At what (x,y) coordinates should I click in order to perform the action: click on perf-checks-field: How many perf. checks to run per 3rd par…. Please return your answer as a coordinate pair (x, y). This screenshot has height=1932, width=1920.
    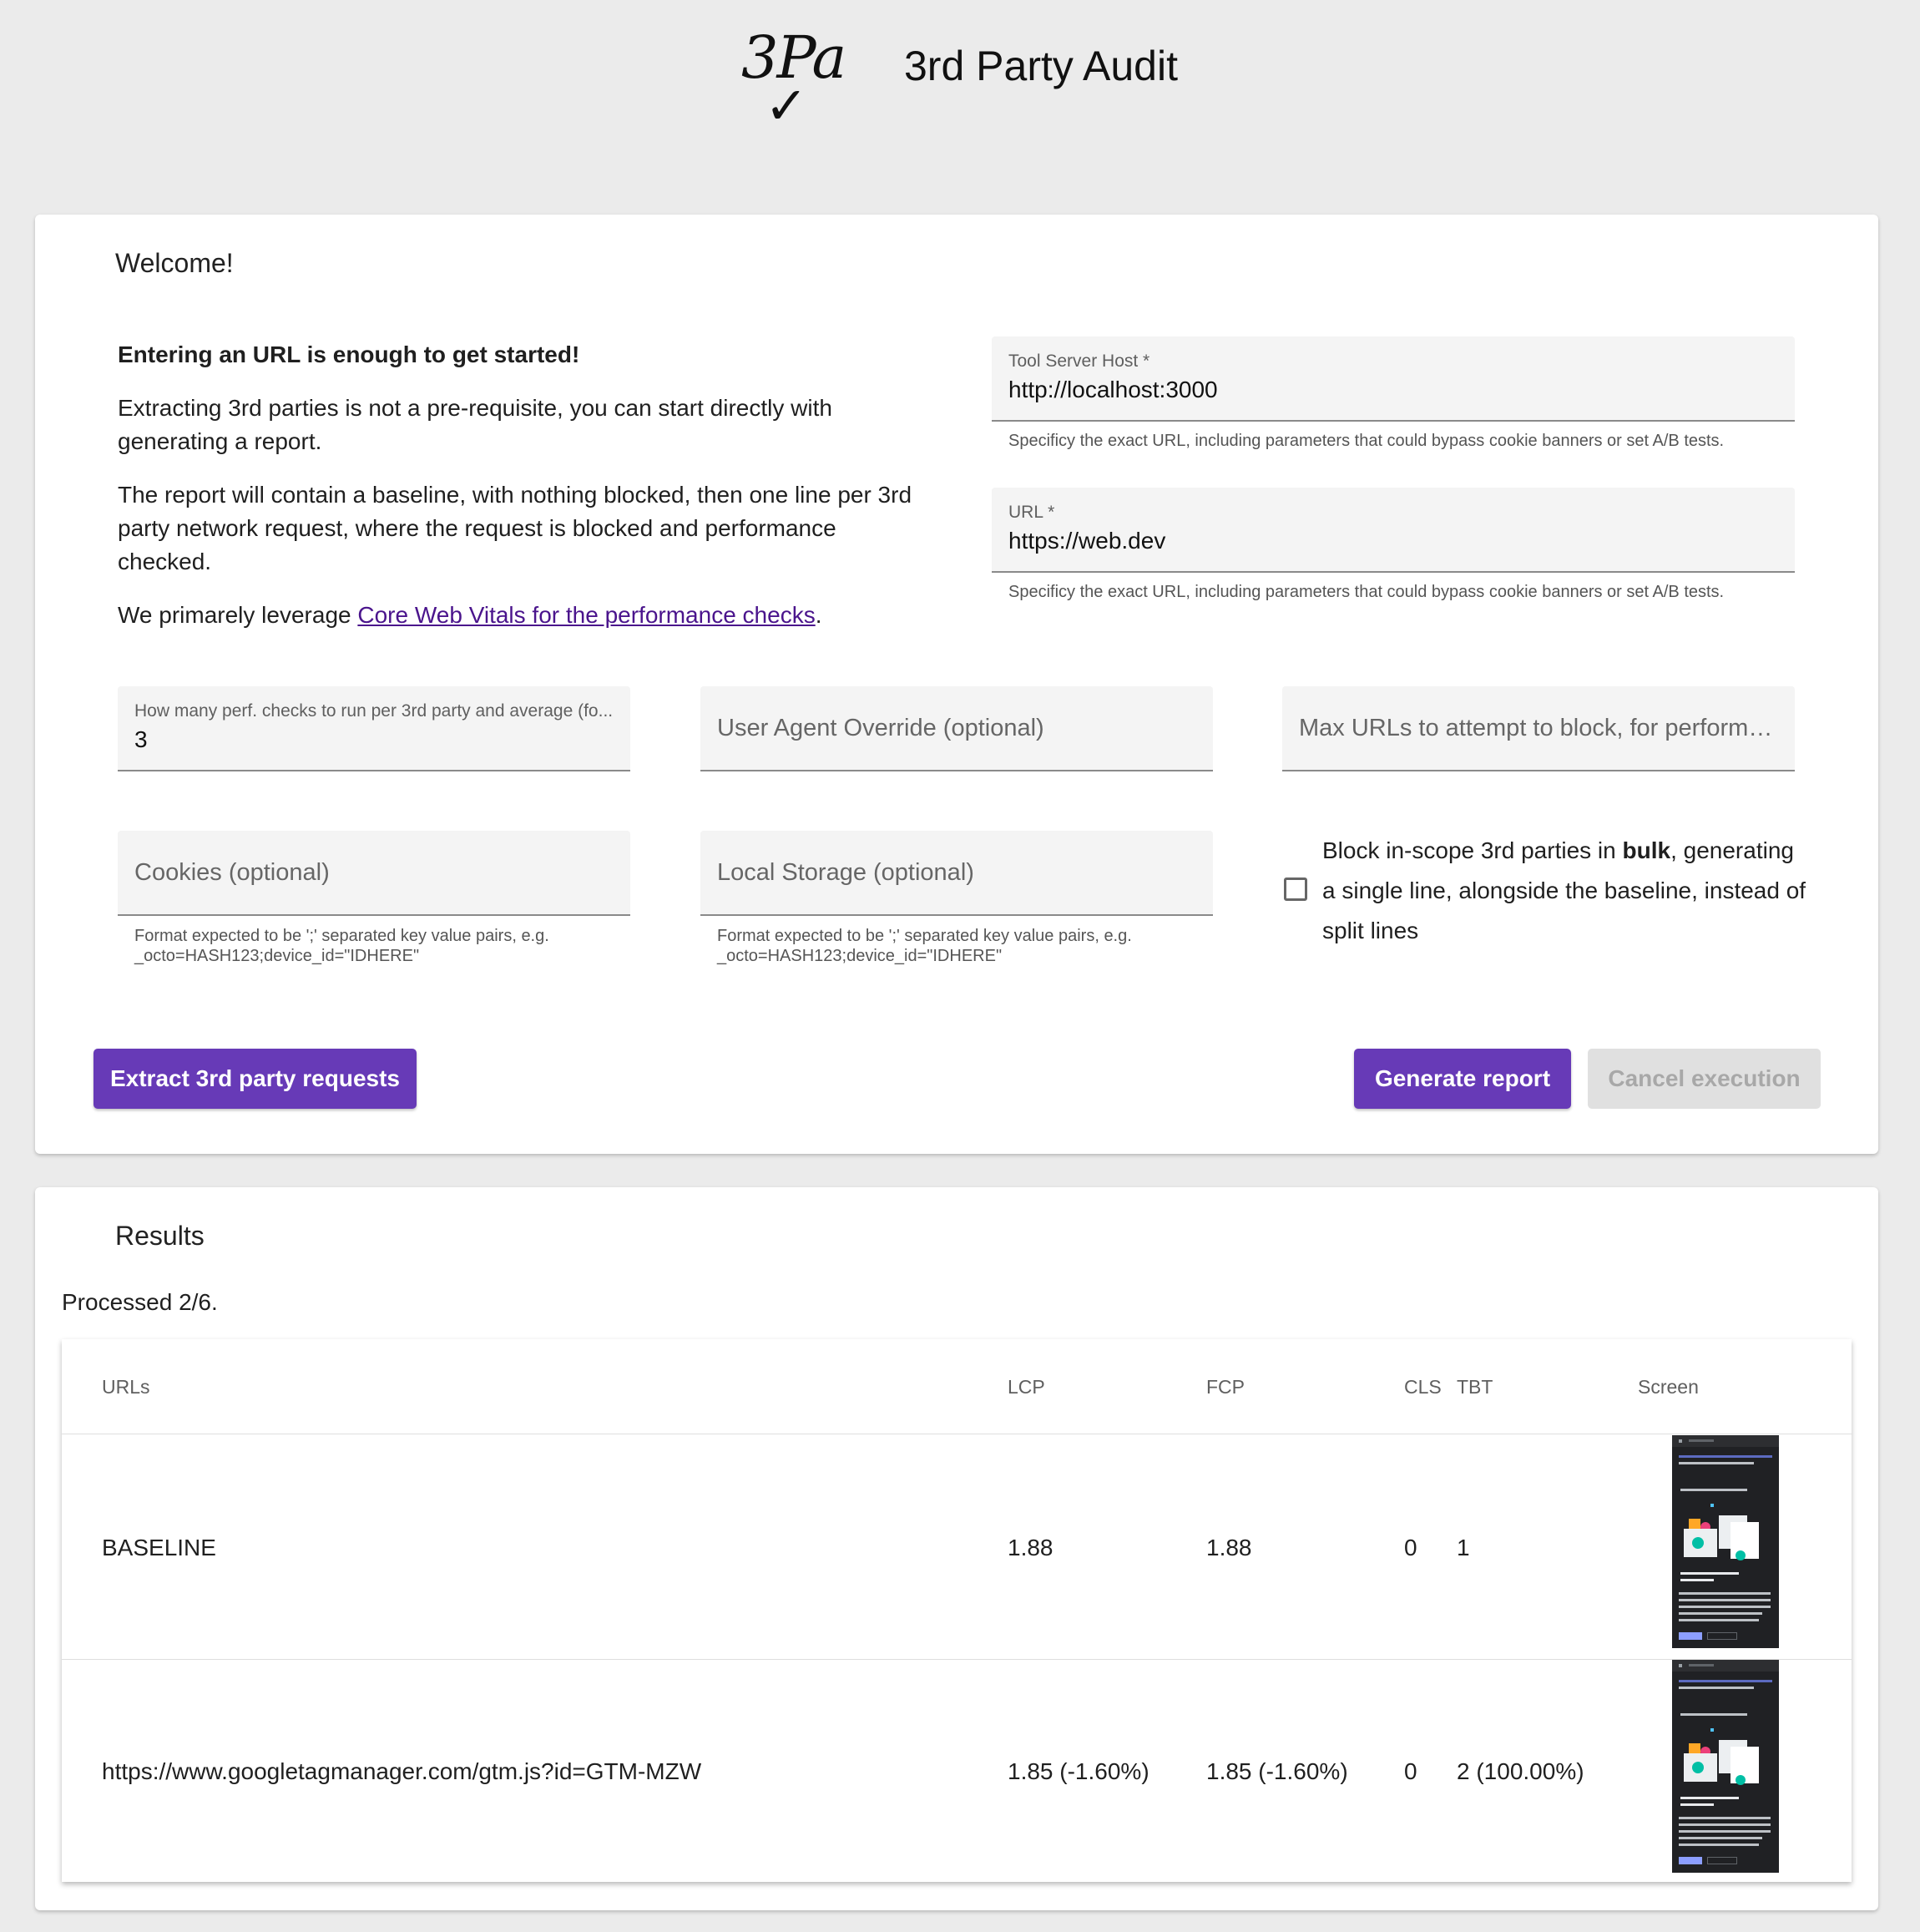
    Looking at the image, I should click on (374, 728).